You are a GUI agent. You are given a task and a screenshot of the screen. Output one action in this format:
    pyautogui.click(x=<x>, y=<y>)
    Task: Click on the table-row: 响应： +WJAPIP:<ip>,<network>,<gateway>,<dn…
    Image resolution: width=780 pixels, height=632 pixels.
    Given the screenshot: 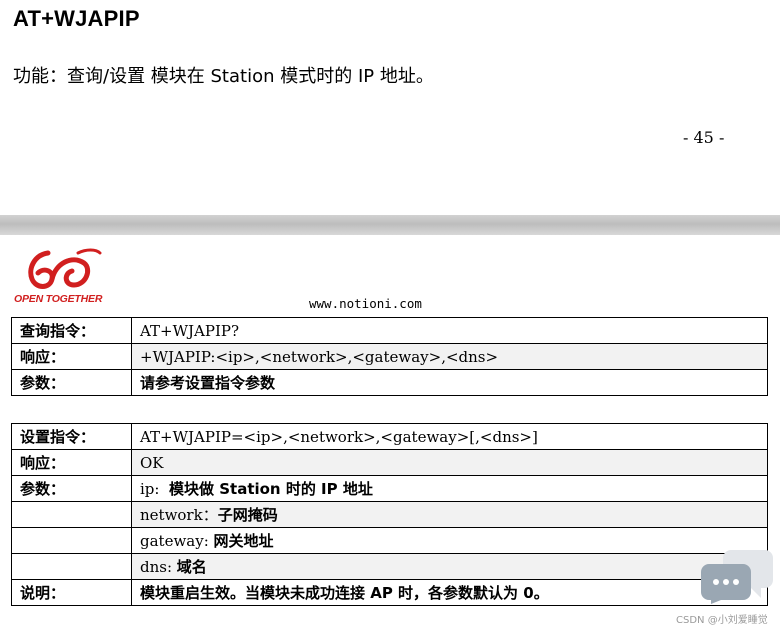 What is the action you would take?
    pyautogui.click(x=389, y=356)
    